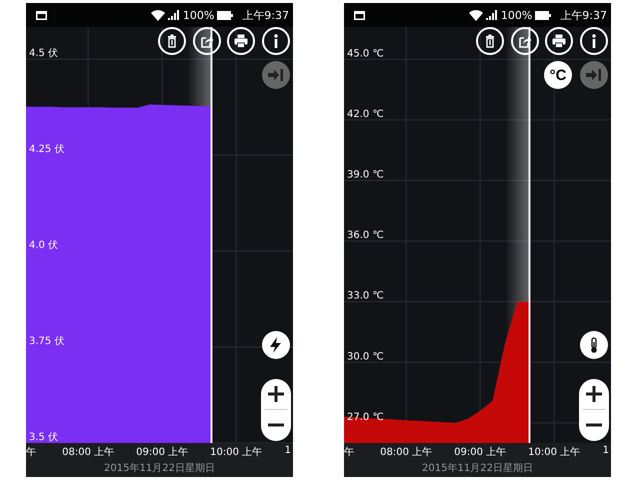  Describe the element at coordinates (594, 345) in the screenshot. I see `temperature-button` at that location.